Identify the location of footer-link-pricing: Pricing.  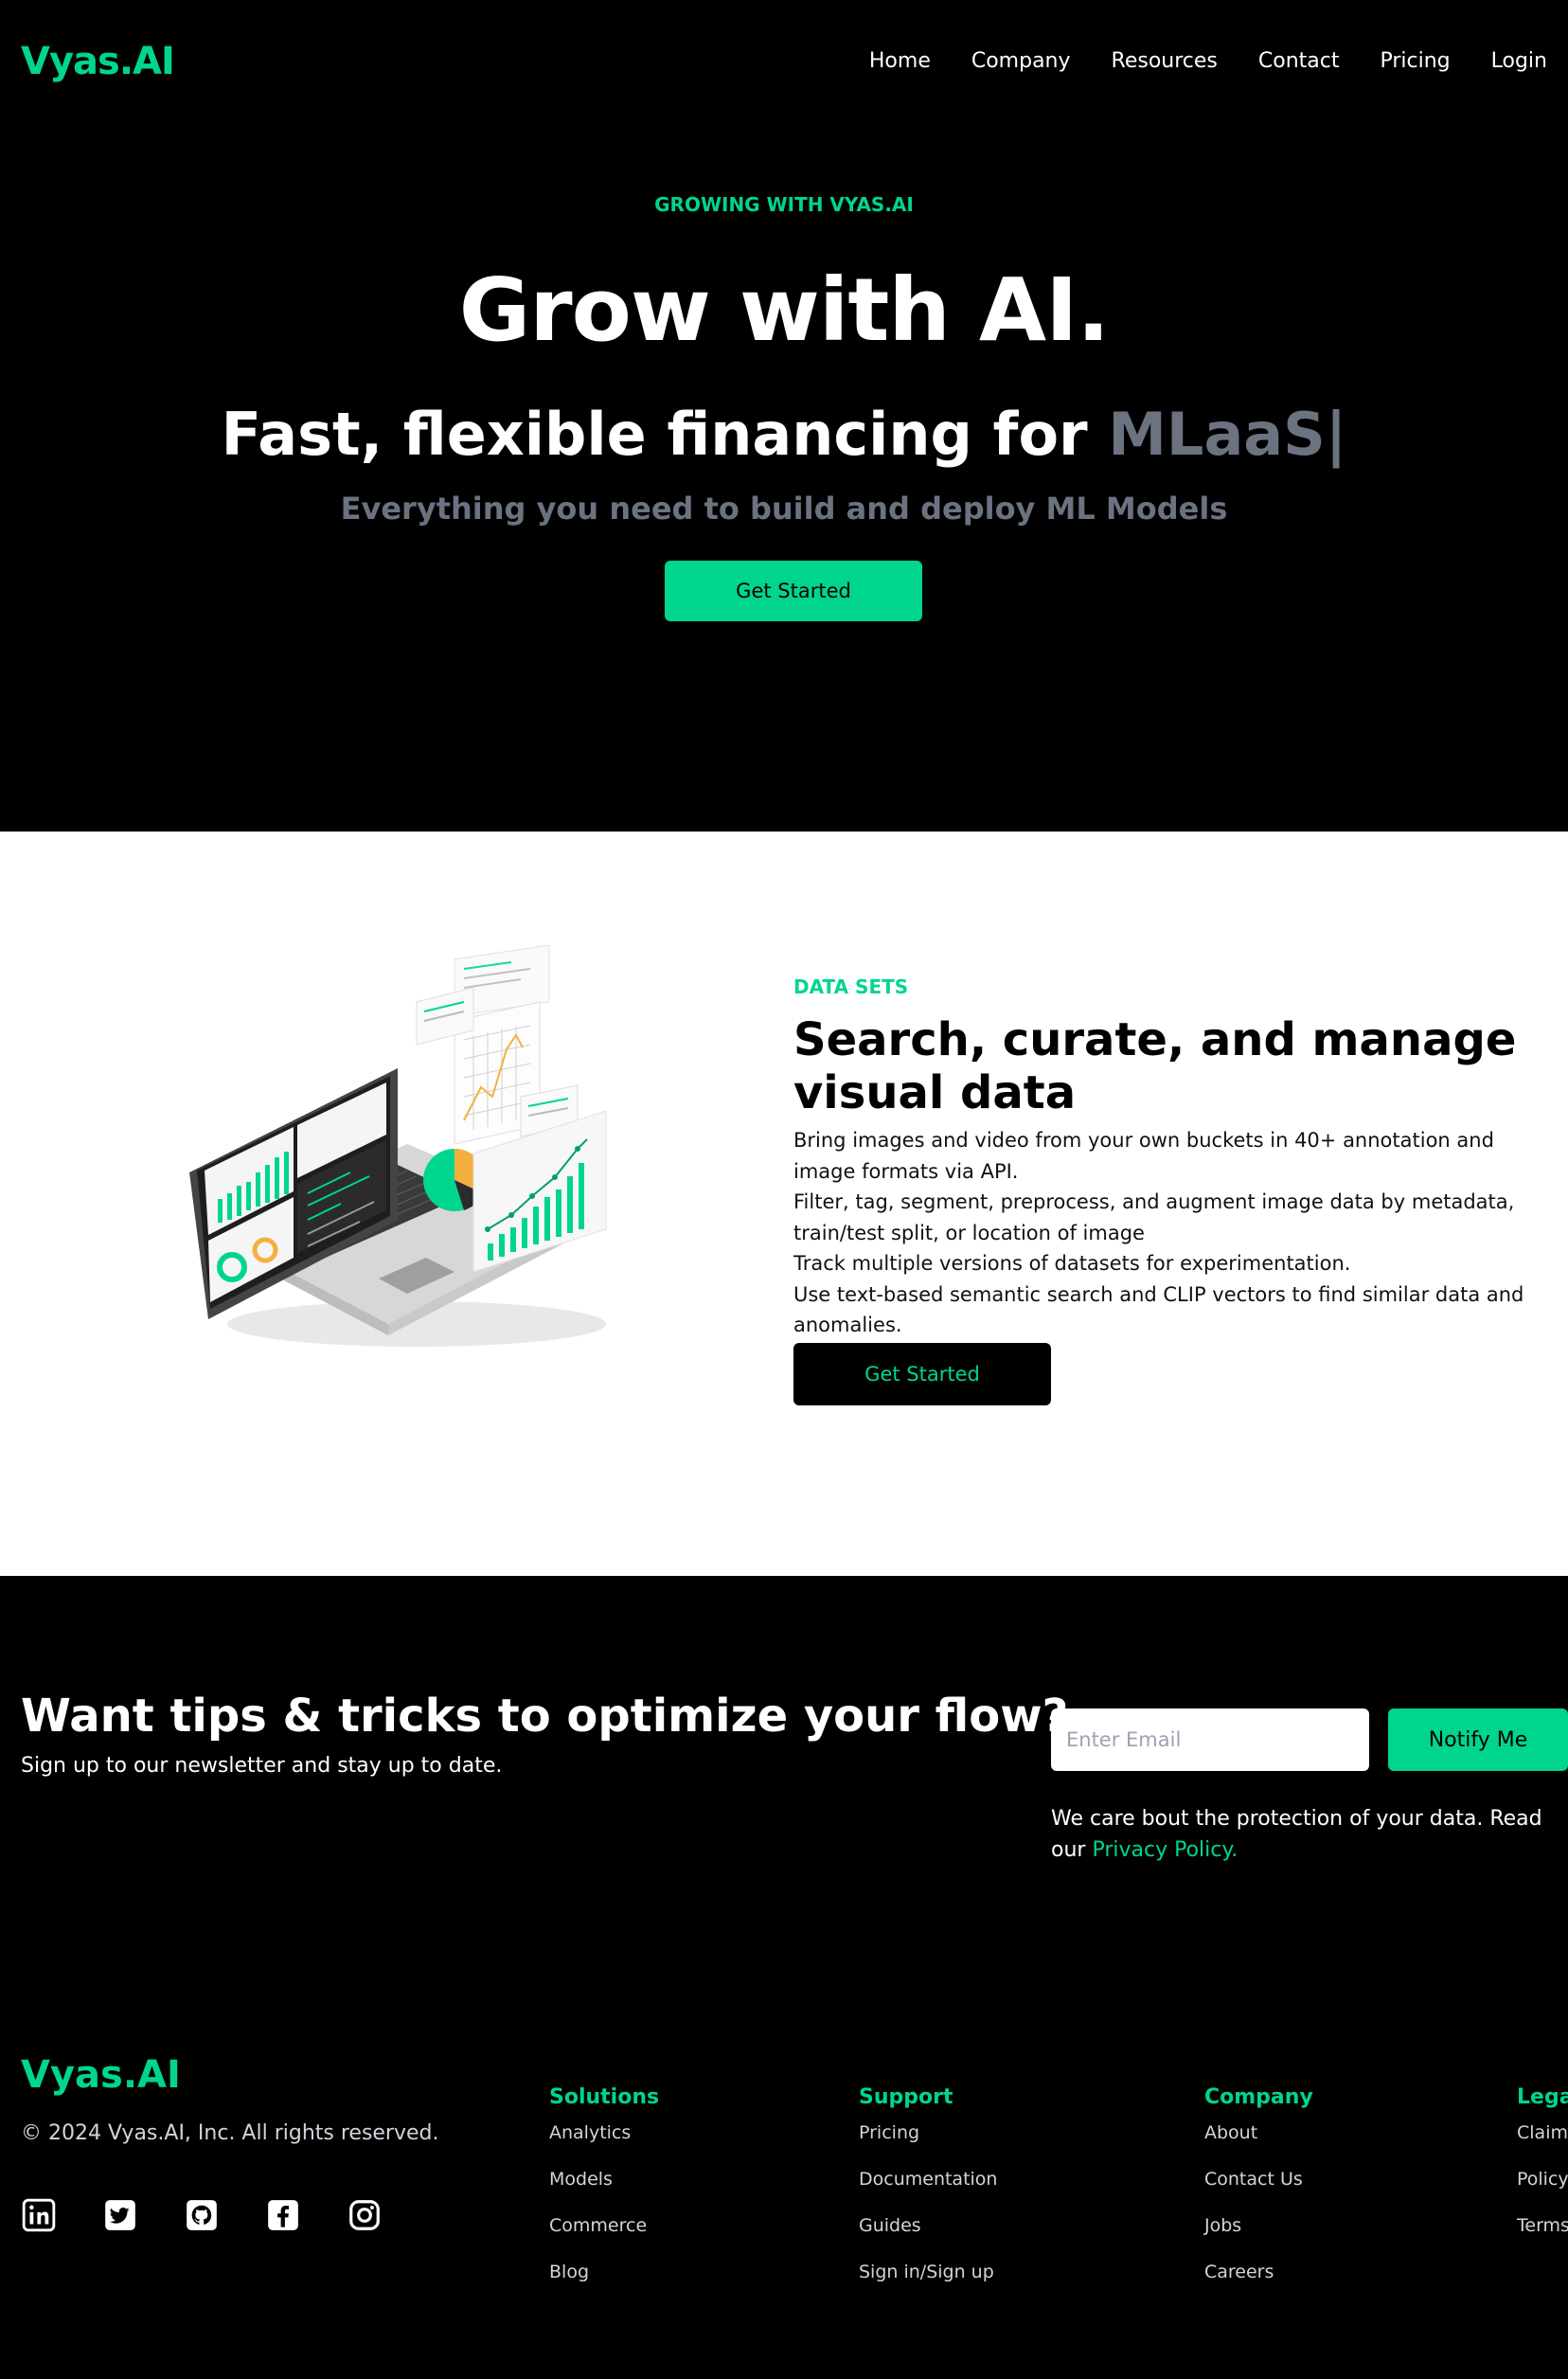
(928, 2146).